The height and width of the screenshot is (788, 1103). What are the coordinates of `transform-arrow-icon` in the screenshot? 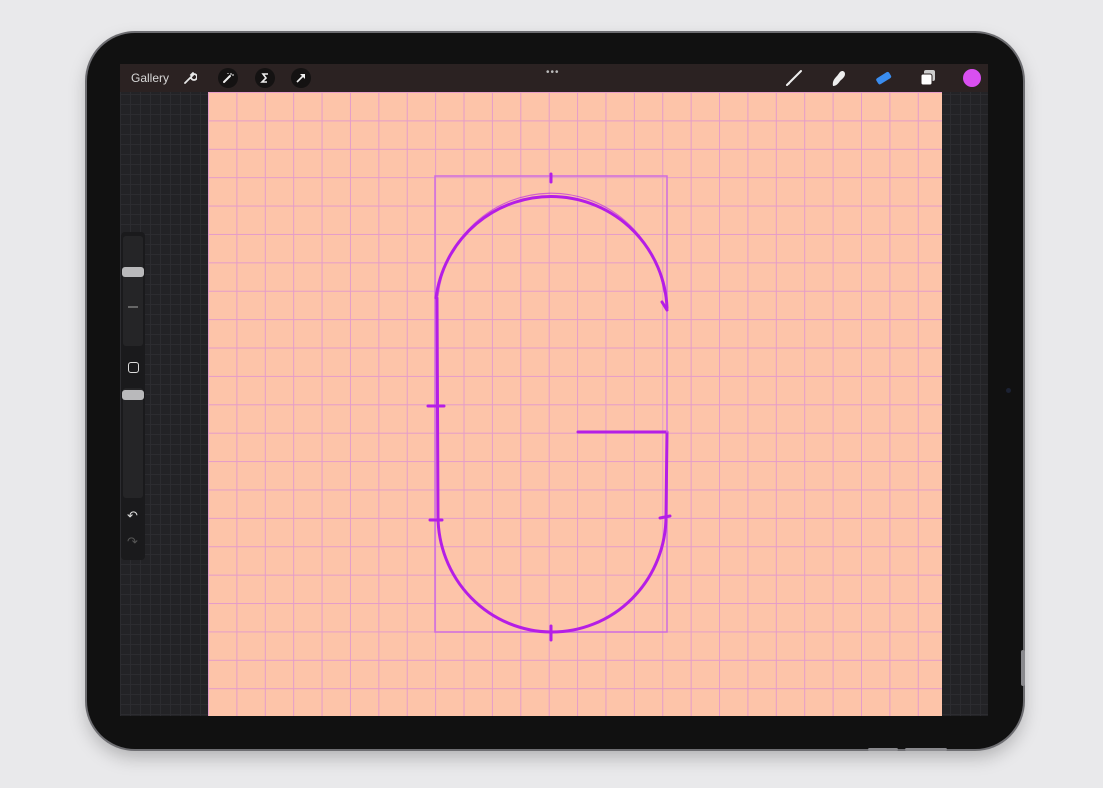 It's located at (301, 78).